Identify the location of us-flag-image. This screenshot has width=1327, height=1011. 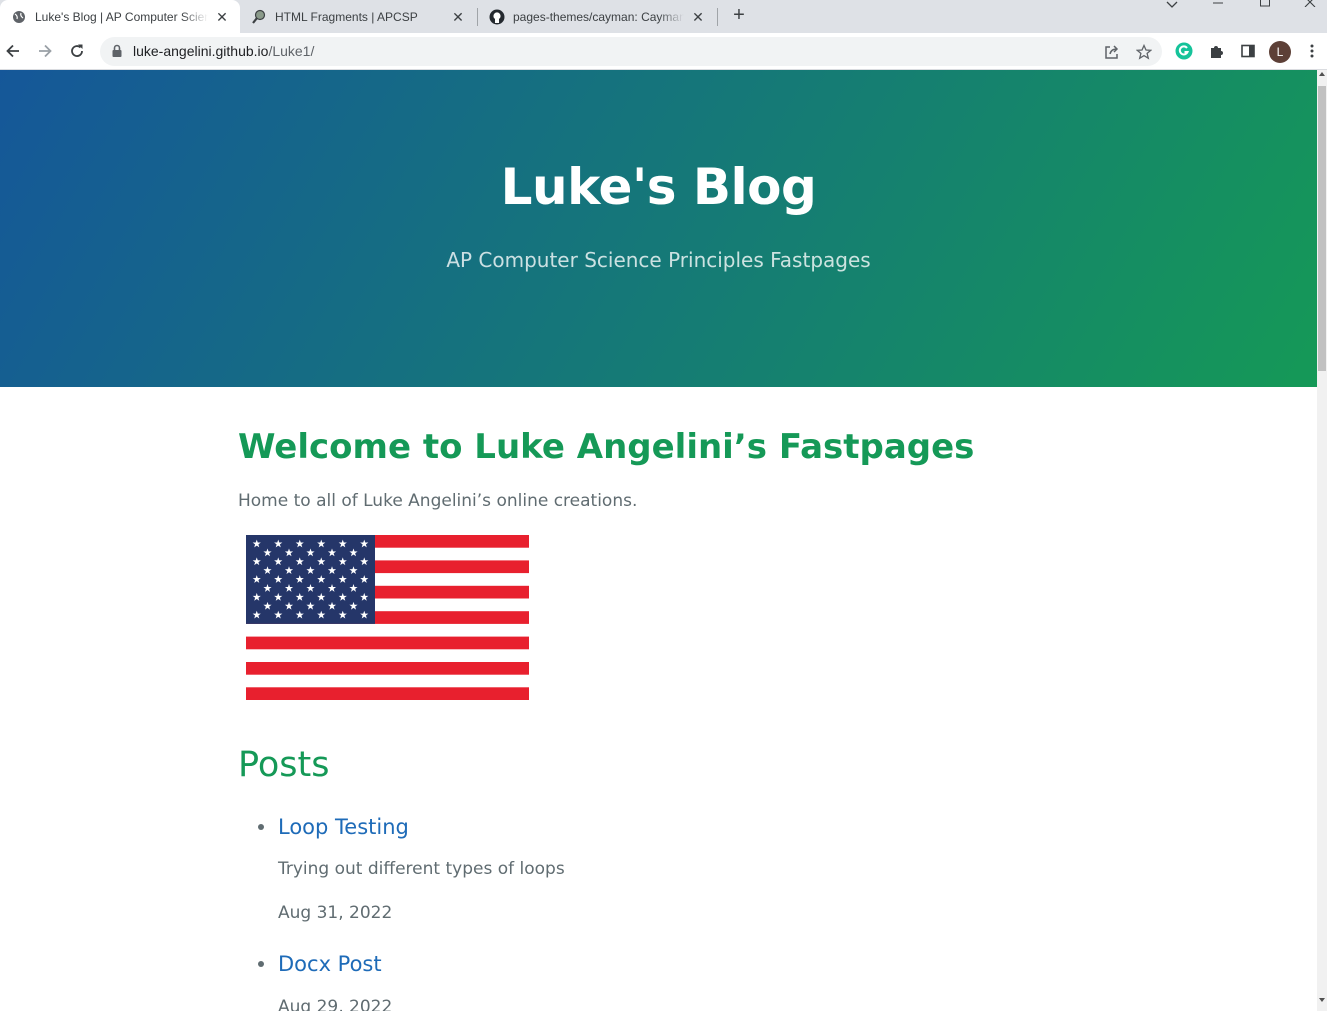
(387, 617).